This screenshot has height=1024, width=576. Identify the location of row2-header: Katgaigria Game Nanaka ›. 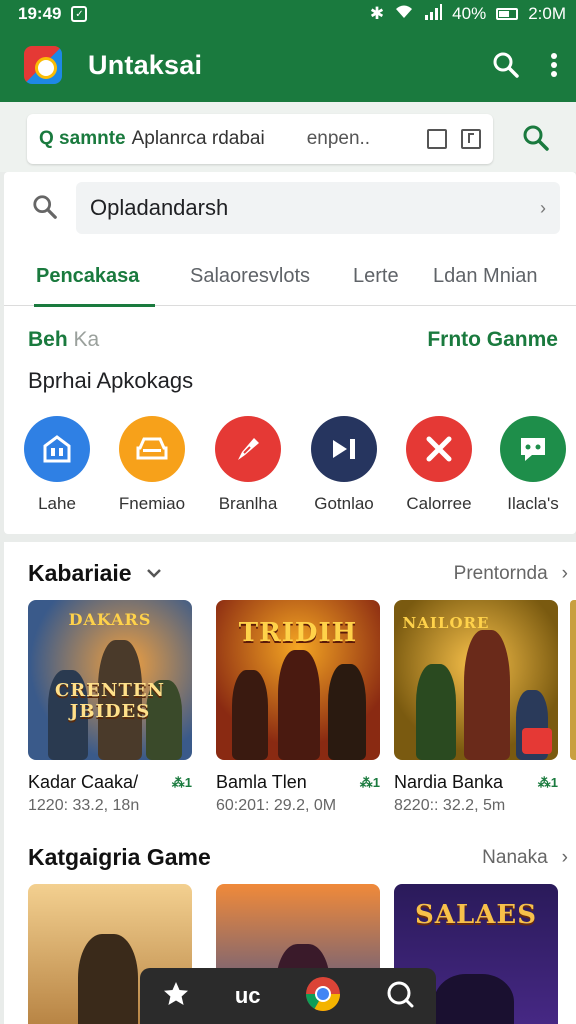
(298, 857).